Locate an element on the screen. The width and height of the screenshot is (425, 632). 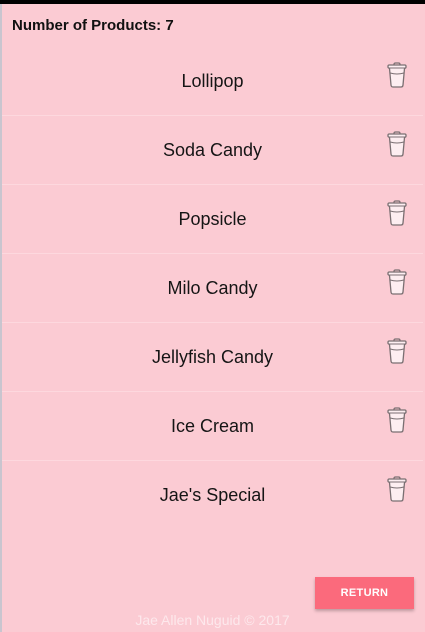
list-item: Milo Candy is located at coordinates (212, 288).